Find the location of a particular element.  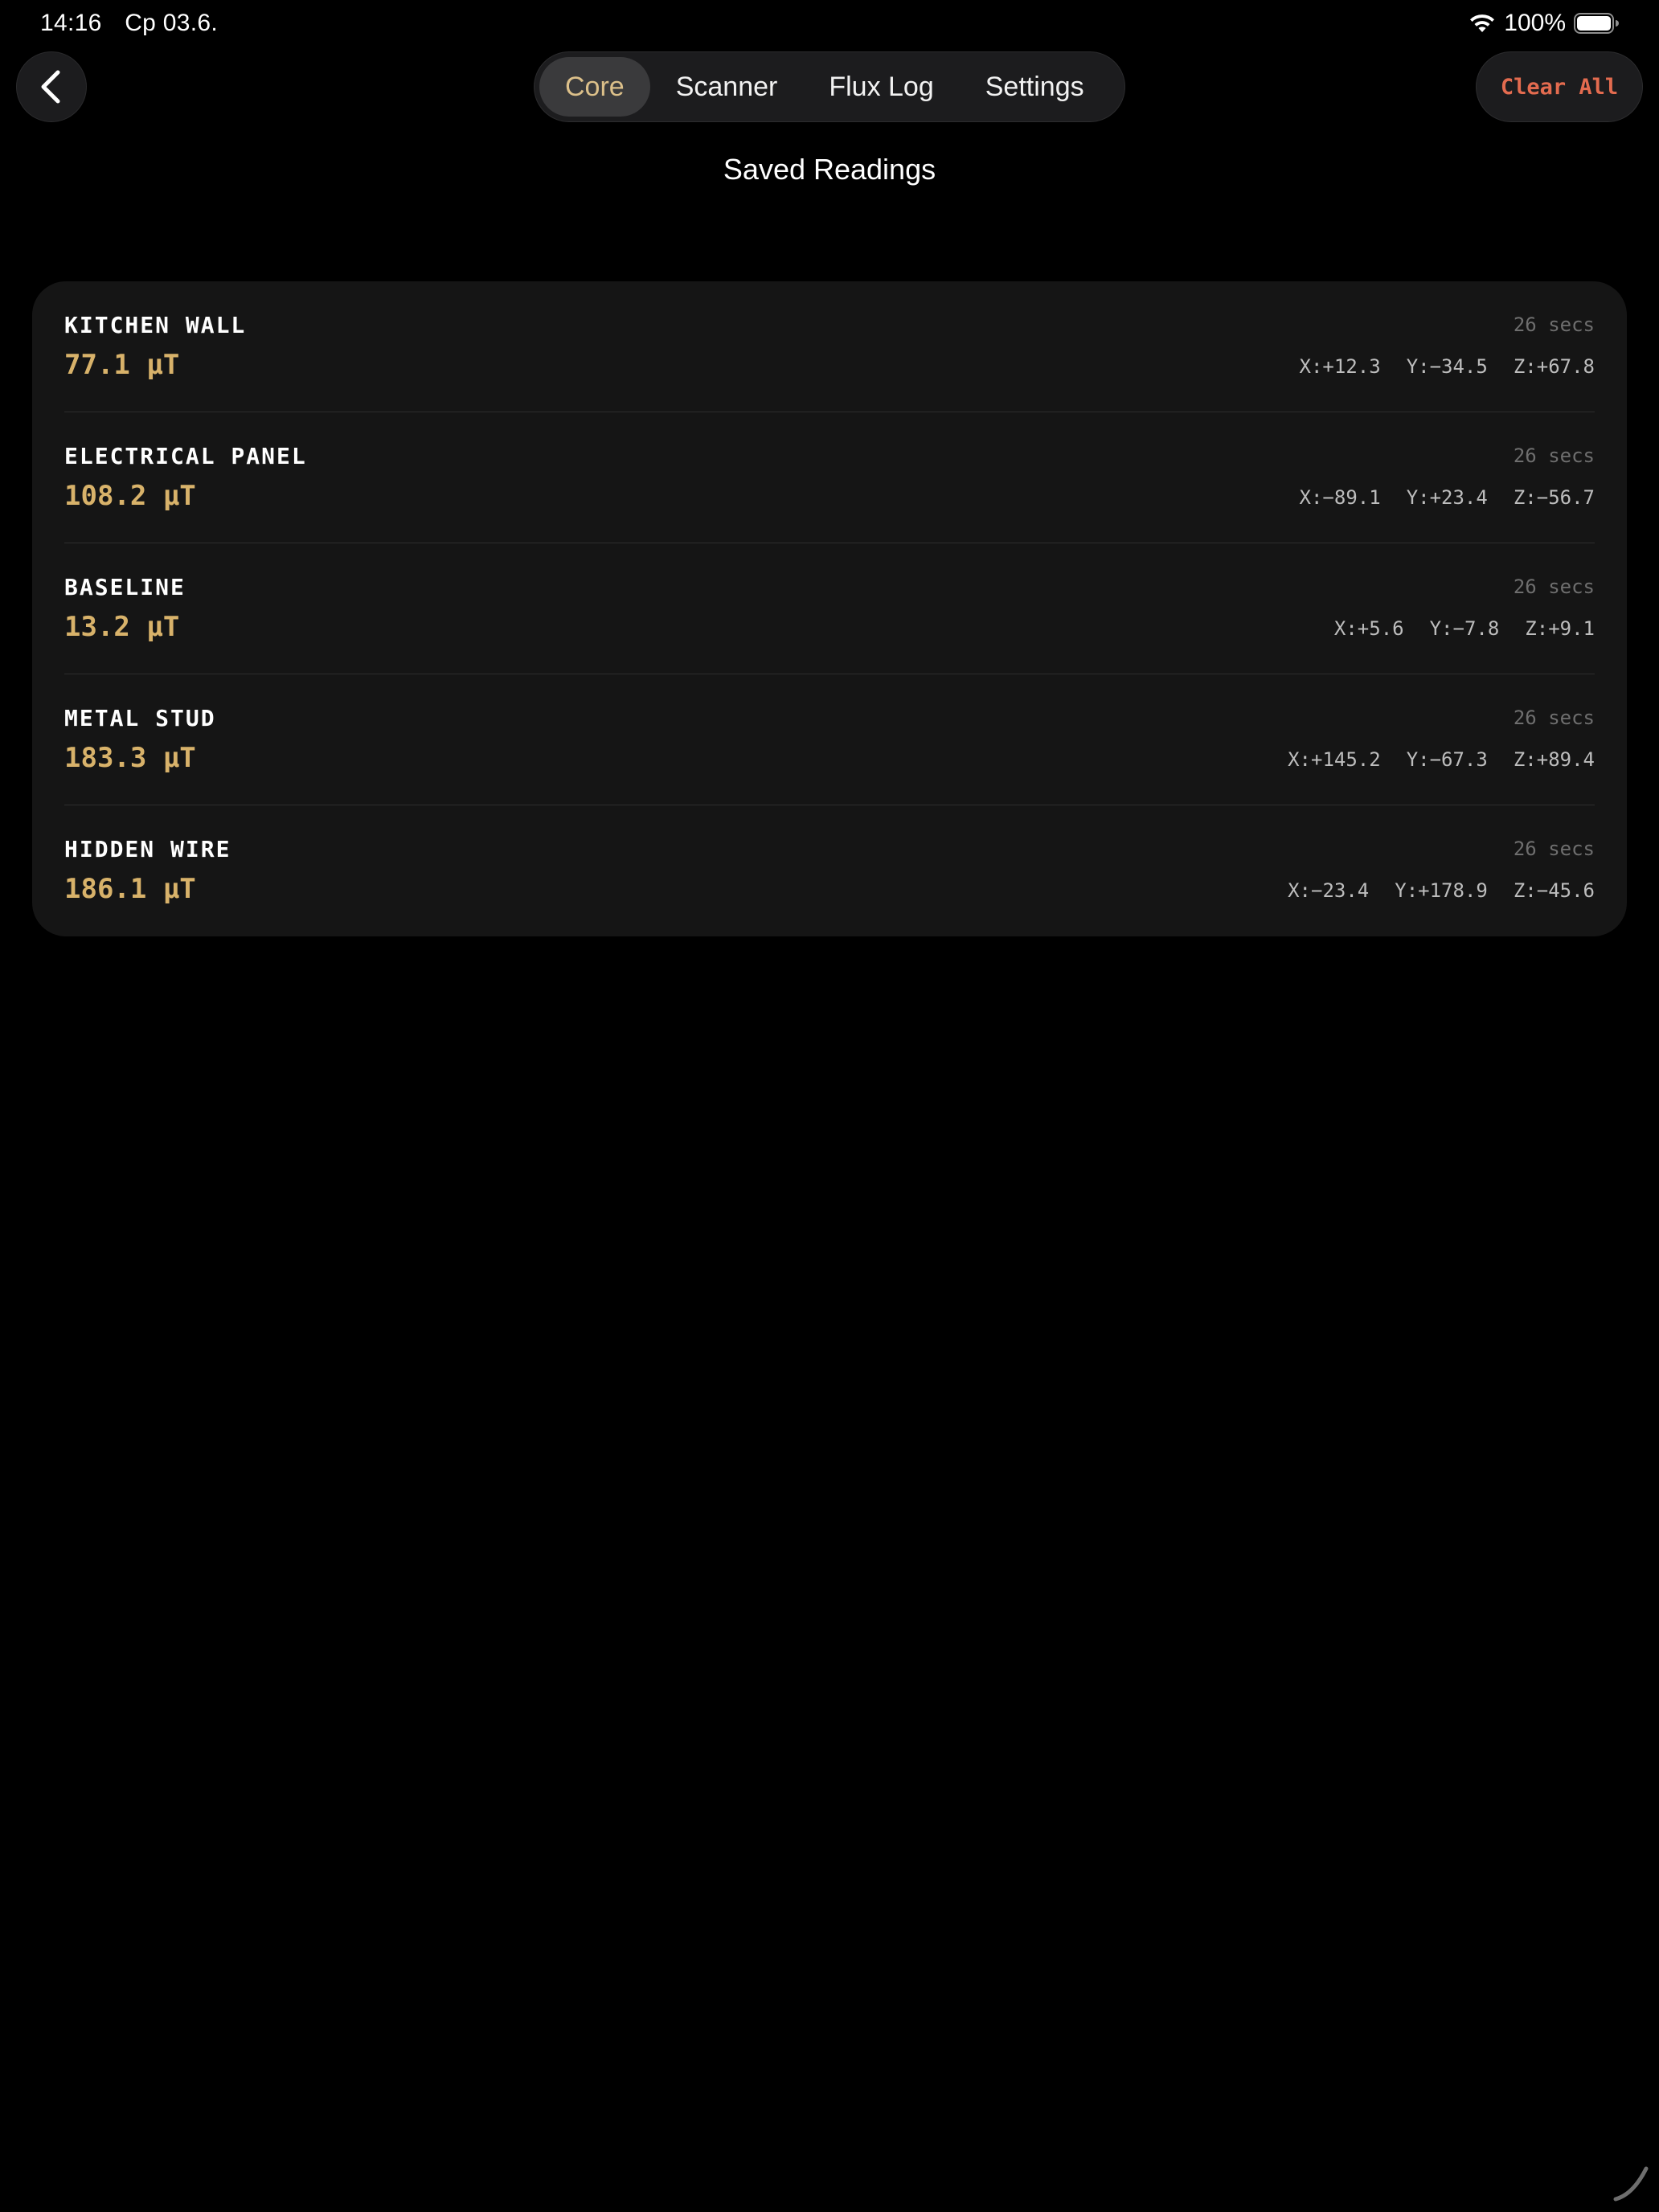

reading-value: 77.1 µT is located at coordinates (122, 365).